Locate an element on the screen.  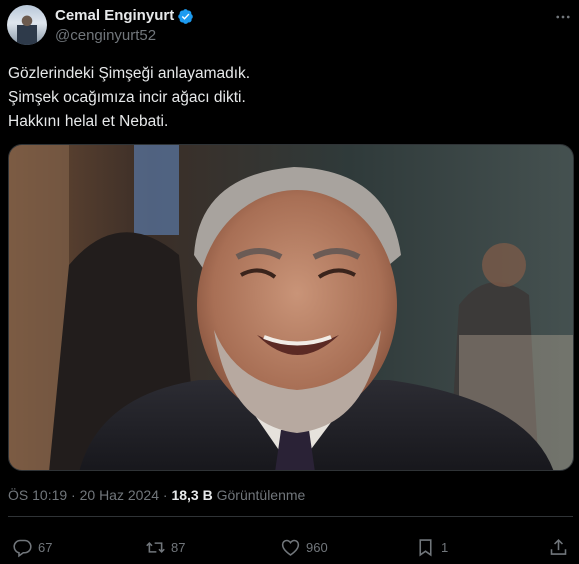
views-label: Görüntülenme is located at coordinates (261, 495).